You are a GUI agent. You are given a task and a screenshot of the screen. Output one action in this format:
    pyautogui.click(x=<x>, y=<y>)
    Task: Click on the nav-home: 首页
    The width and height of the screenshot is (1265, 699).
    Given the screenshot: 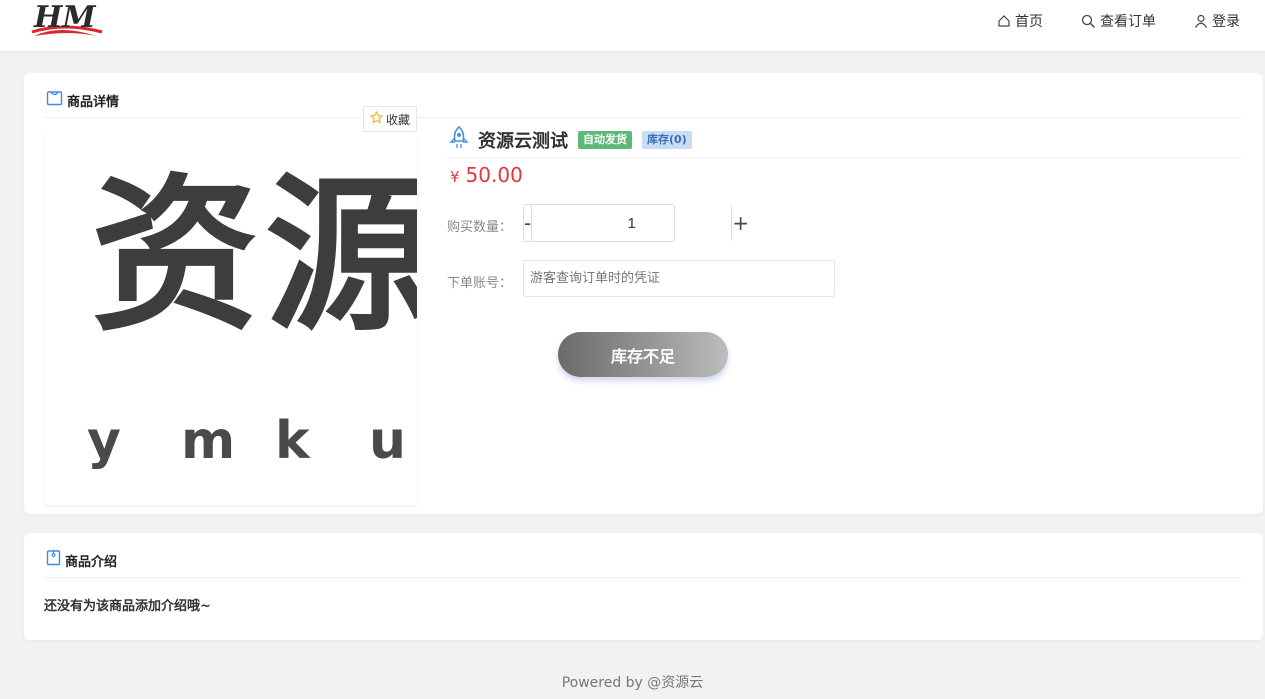 What is the action you would take?
    pyautogui.click(x=1020, y=21)
    